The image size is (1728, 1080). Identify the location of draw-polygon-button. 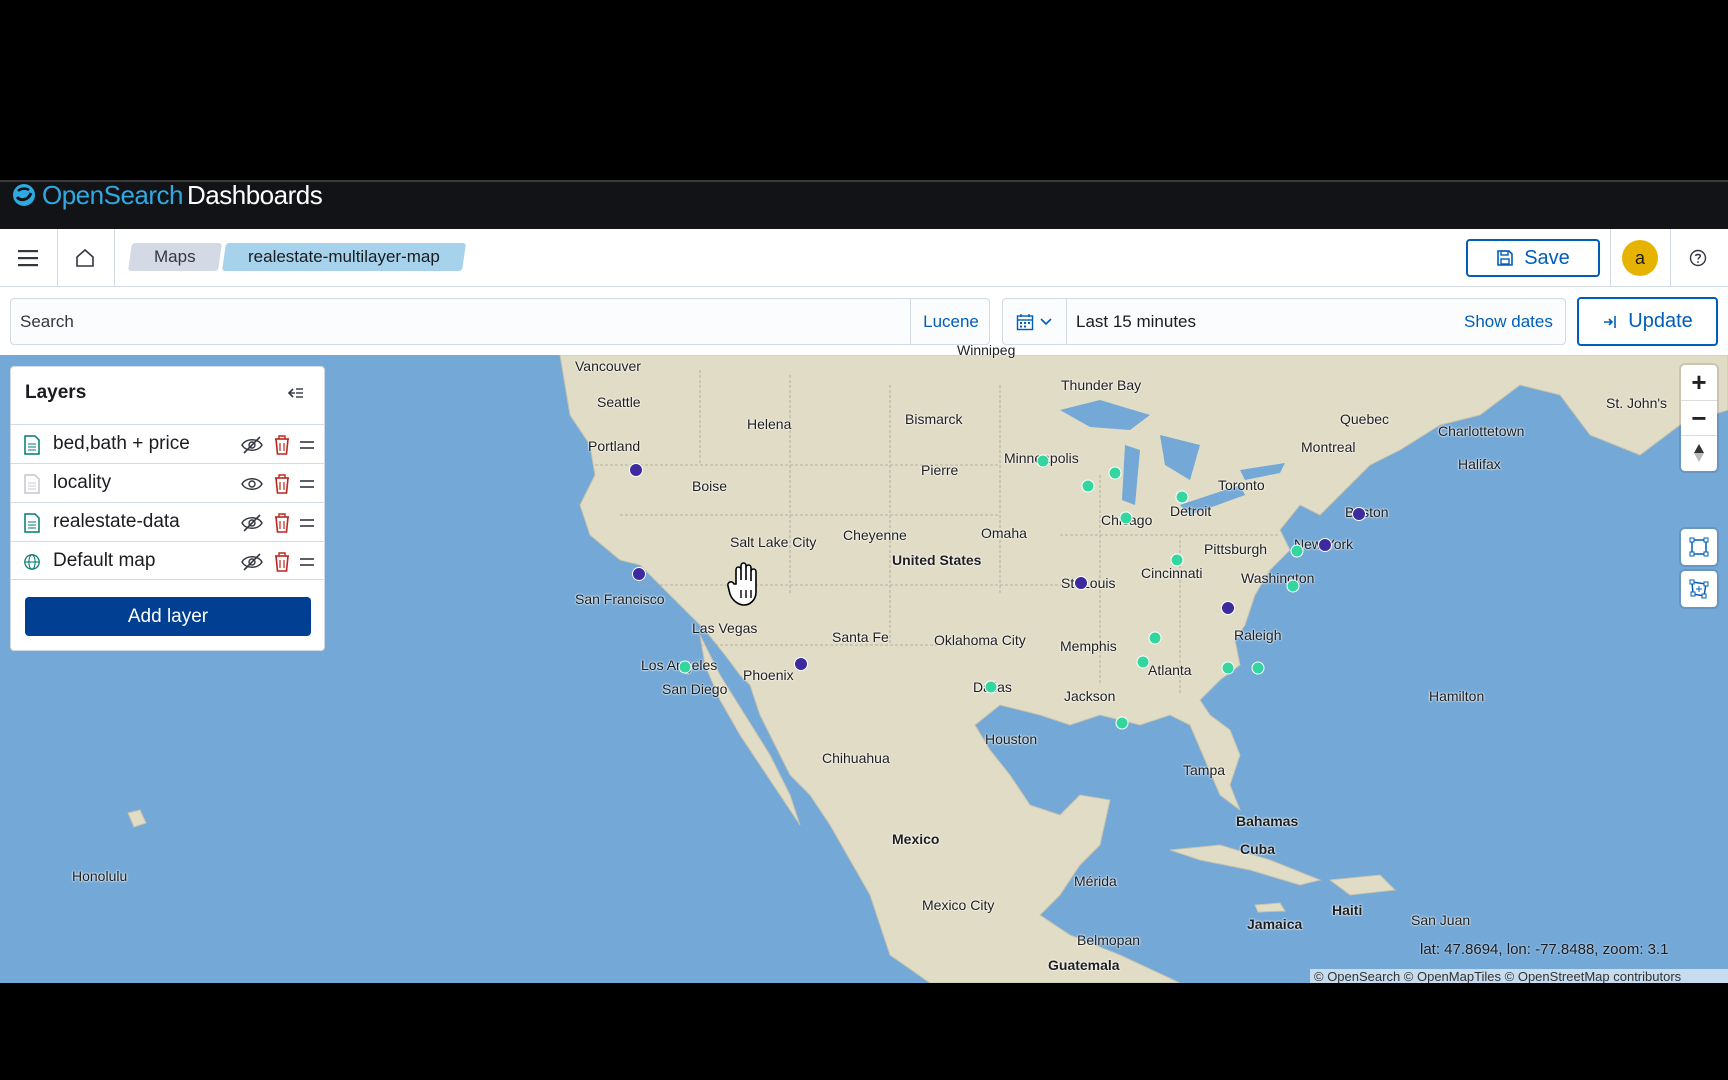
(1699, 589).